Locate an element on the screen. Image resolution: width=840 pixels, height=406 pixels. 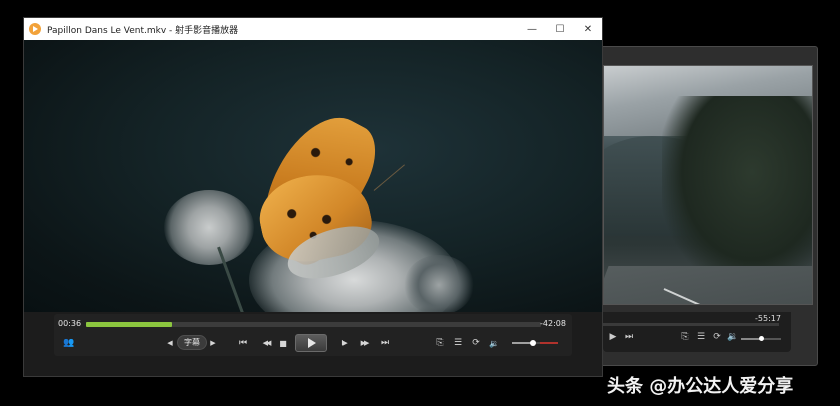
control-buttons-row: 👥 ◀ 字幕 ▶ ⏮ ◀◀ ■ I▶ ▶▶ ⏭ ⎘ ☰ ⟳ 🔉 is located at coordinates (313, 343).